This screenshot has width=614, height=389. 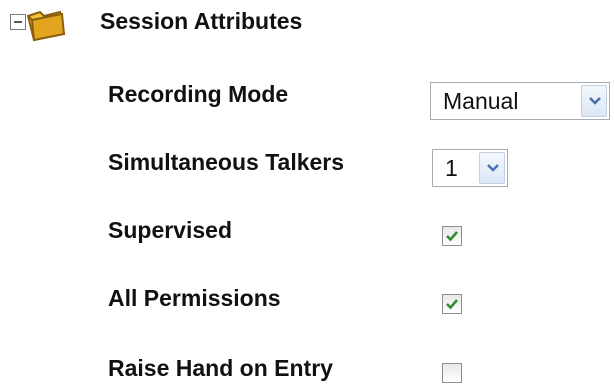 What do you see at coordinates (470, 168) in the screenshot?
I see `simultaneous-talkers-select: 1` at bounding box center [470, 168].